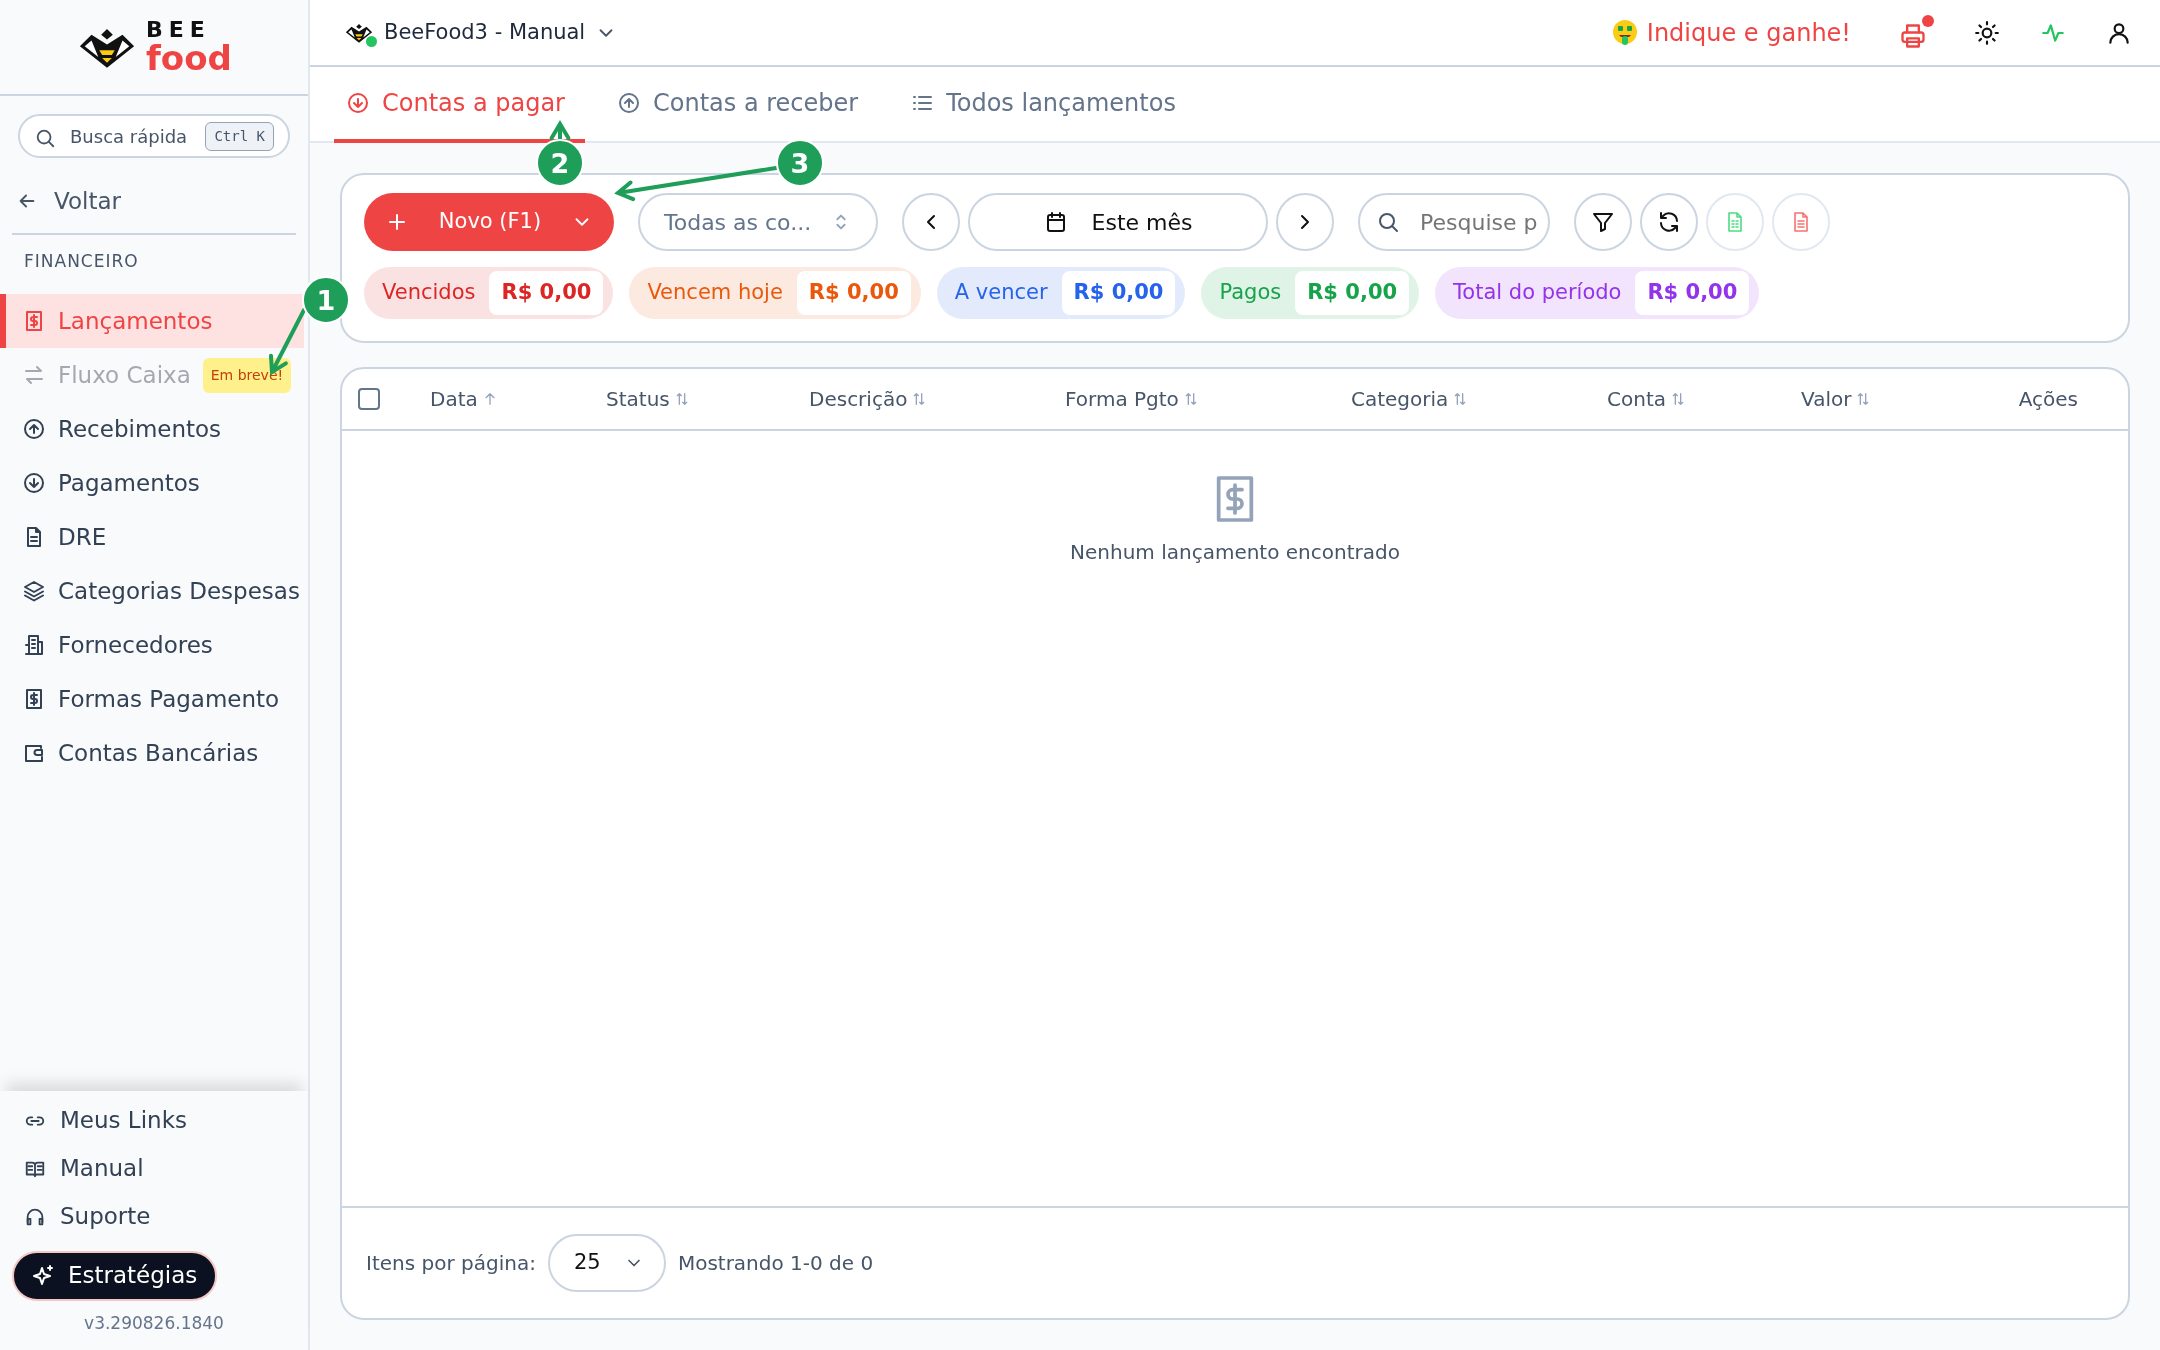  I want to click on sidebar-link: Meus Links, so click(154, 1120).